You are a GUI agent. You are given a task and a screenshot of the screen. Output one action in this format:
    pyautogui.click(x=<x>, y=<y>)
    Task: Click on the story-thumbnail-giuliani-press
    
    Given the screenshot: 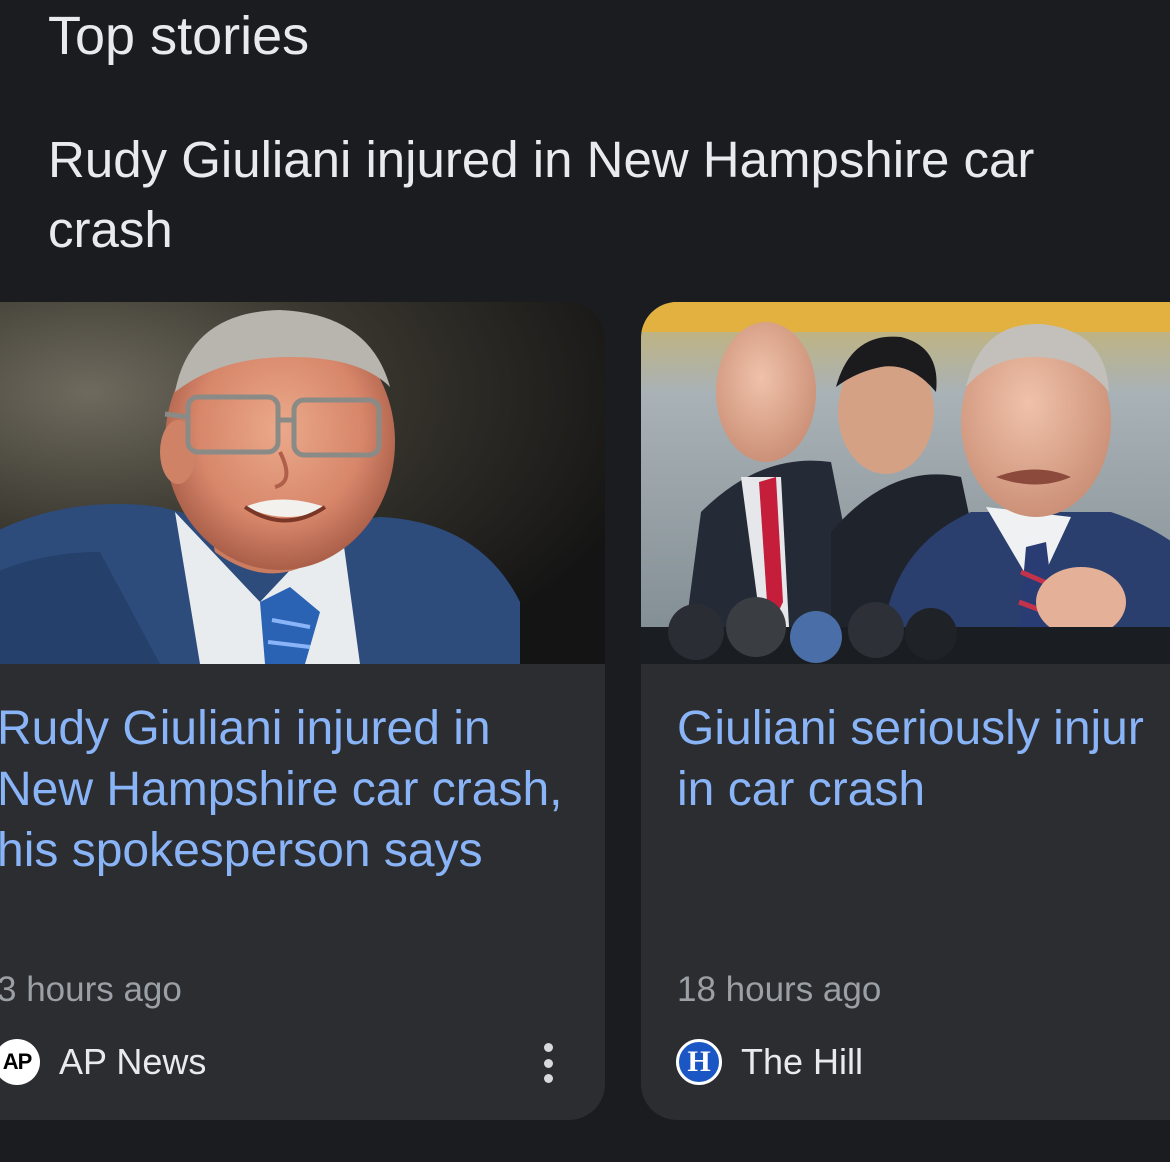 What is the action you would take?
    pyautogui.click(x=905, y=483)
    